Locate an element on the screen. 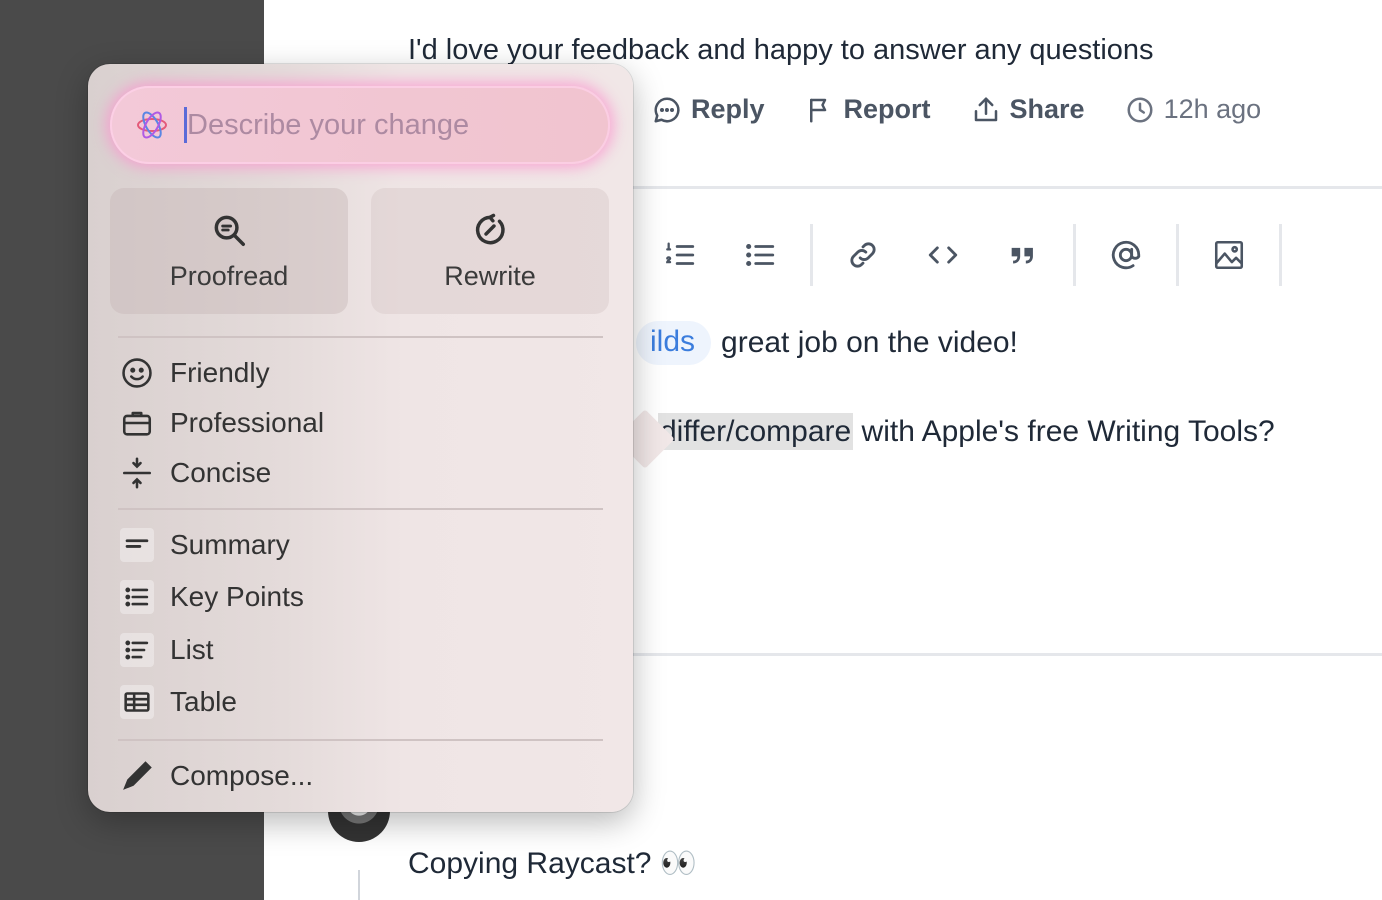 This screenshot has width=1382, height=900. mention-button is located at coordinates (1126, 255).